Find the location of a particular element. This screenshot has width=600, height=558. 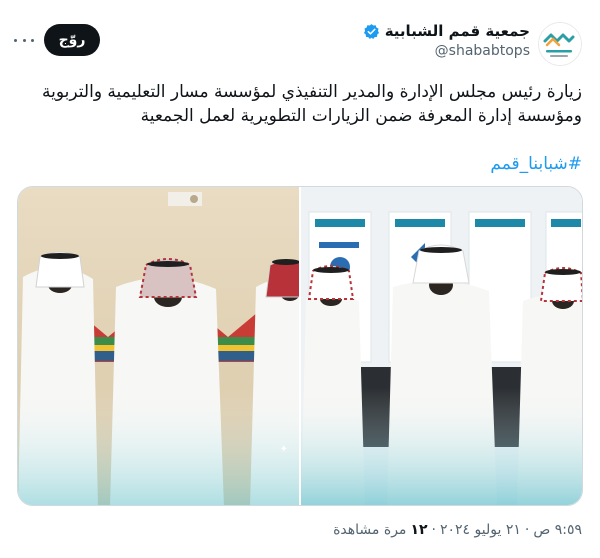

hashtag-link: #شبابنا_قمم is located at coordinates (536, 164).